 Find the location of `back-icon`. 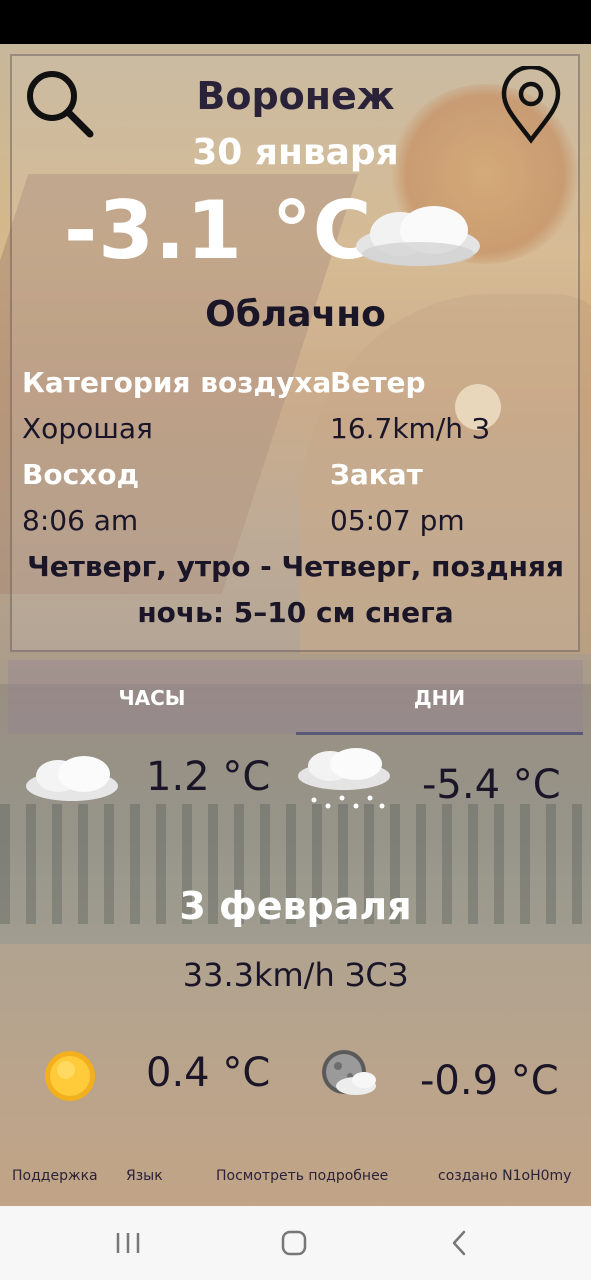

back-icon is located at coordinates (459, 1243).